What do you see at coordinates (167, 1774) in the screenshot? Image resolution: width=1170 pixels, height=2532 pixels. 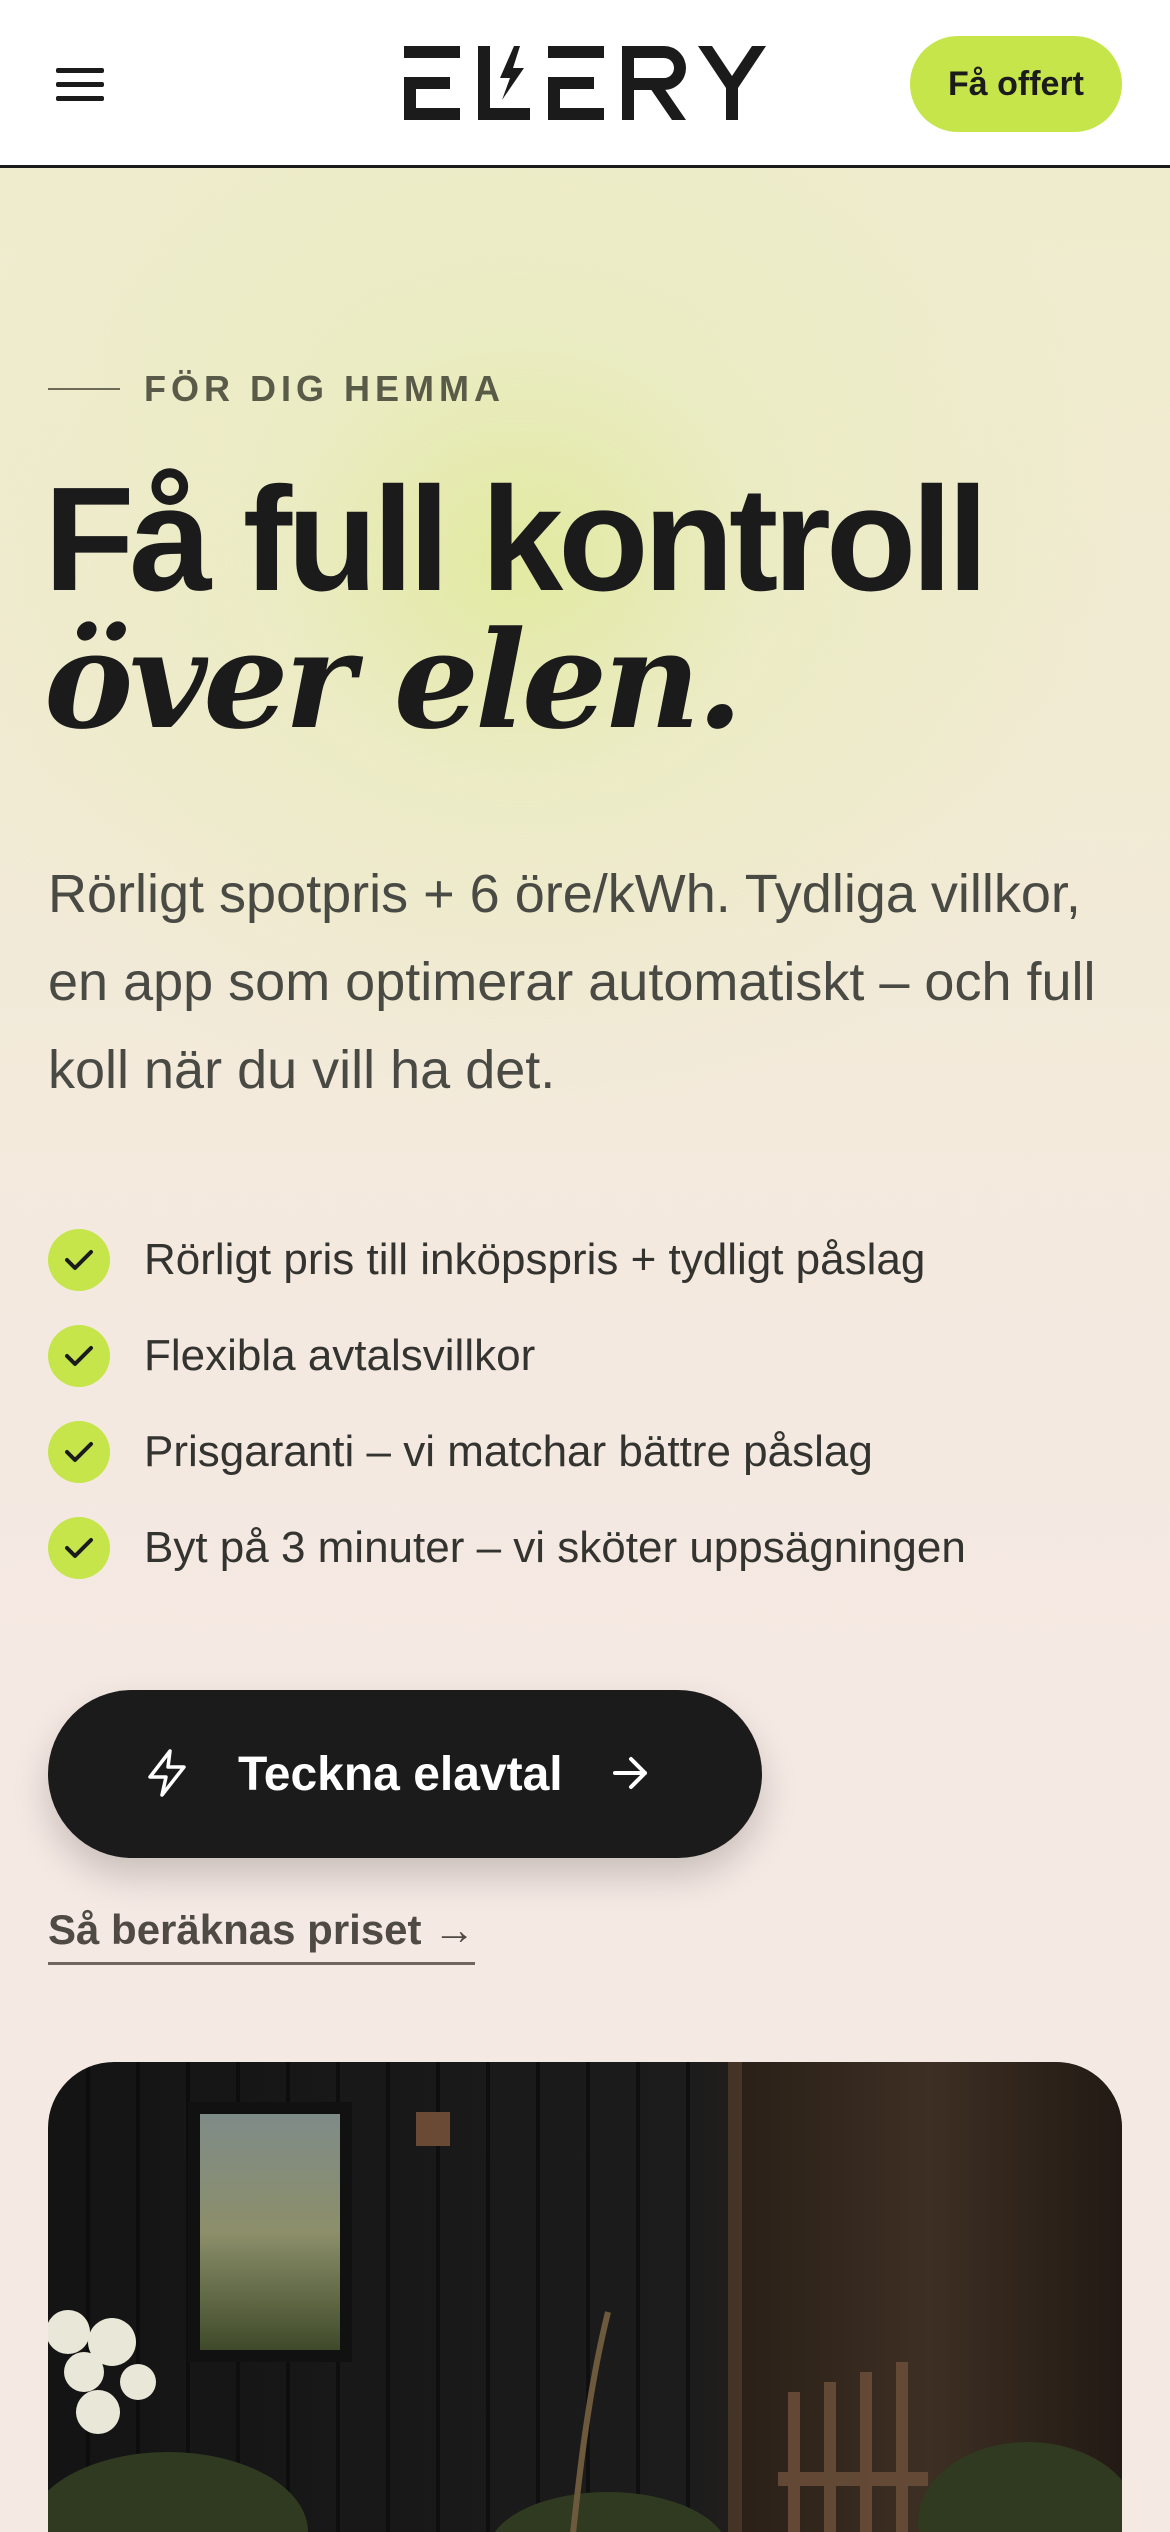 I see `lightning-bolt-icon` at bounding box center [167, 1774].